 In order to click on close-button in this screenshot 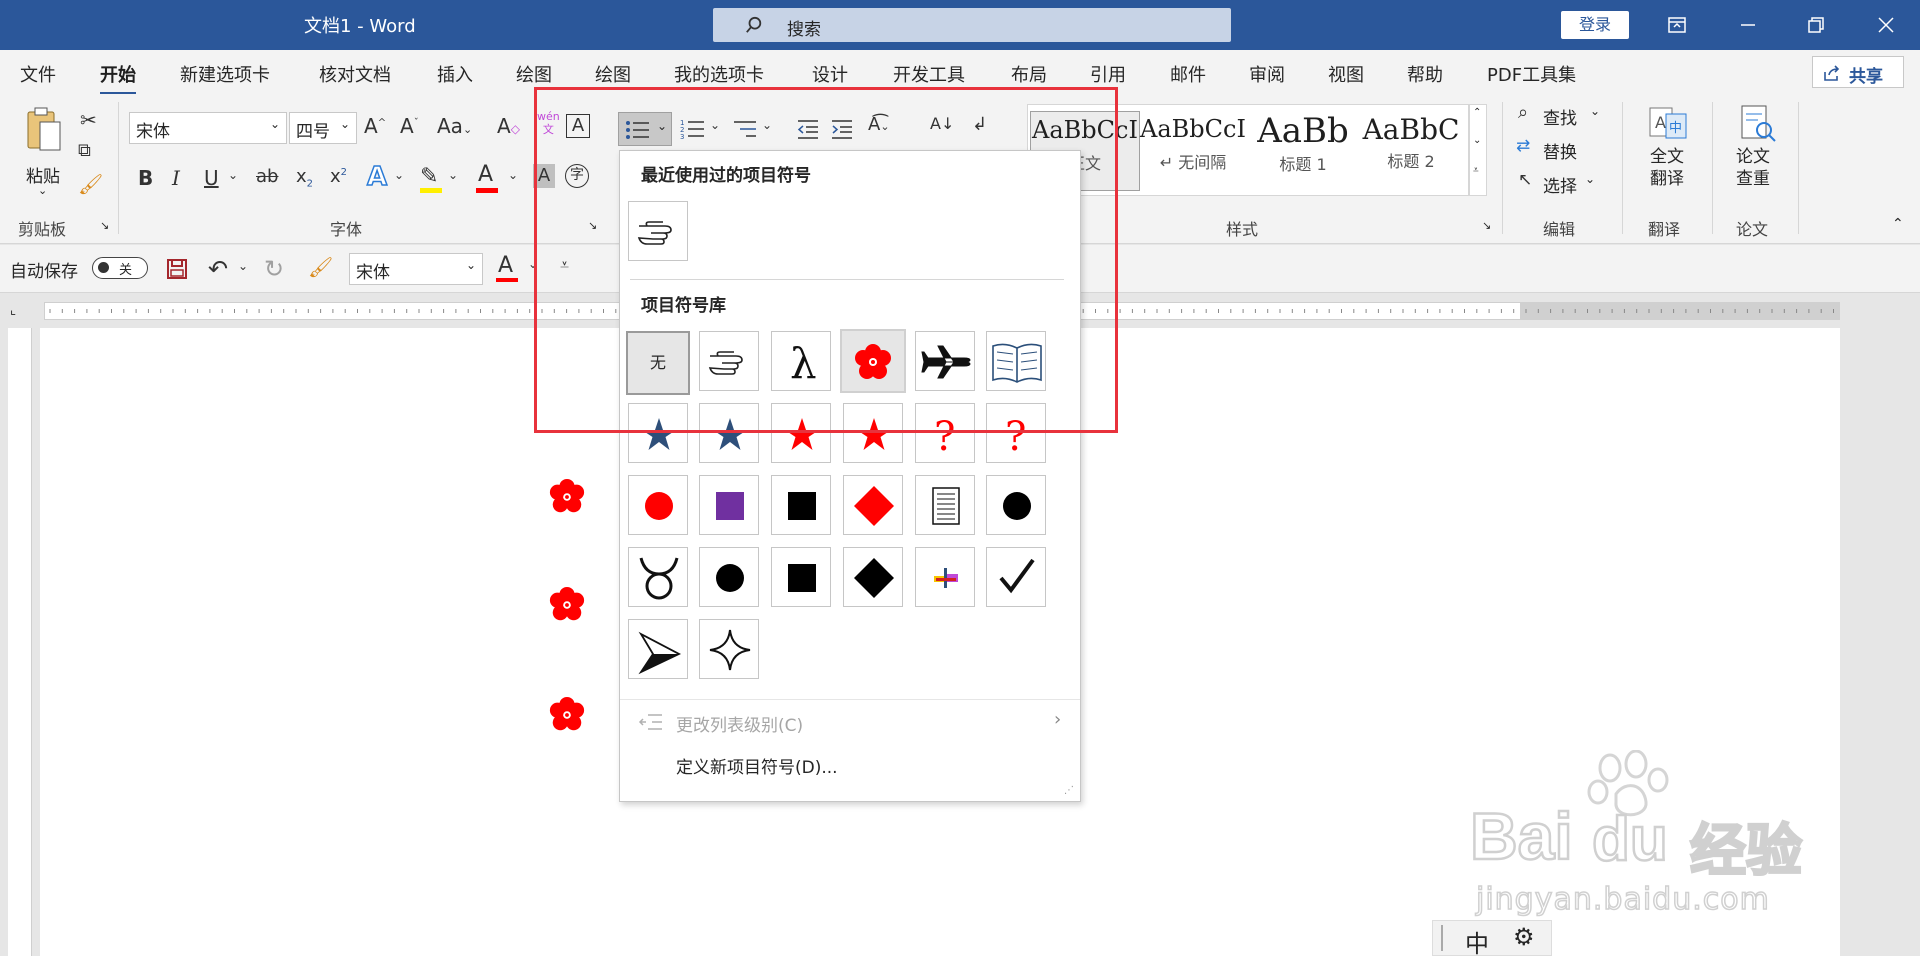, I will do `click(1886, 25)`.